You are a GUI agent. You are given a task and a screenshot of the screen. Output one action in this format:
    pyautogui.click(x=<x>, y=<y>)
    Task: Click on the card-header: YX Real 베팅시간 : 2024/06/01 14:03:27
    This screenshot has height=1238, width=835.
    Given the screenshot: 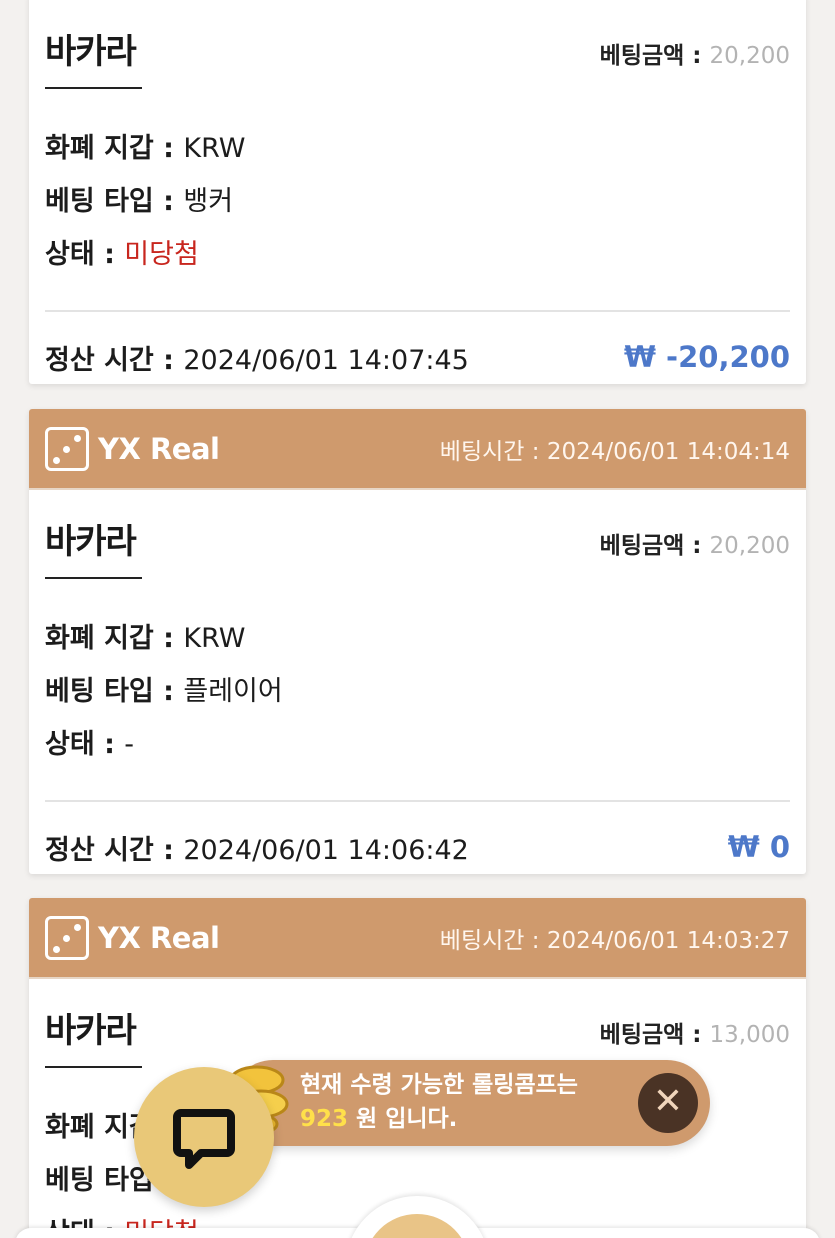 What is the action you would take?
    pyautogui.click(x=417, y=938)
    